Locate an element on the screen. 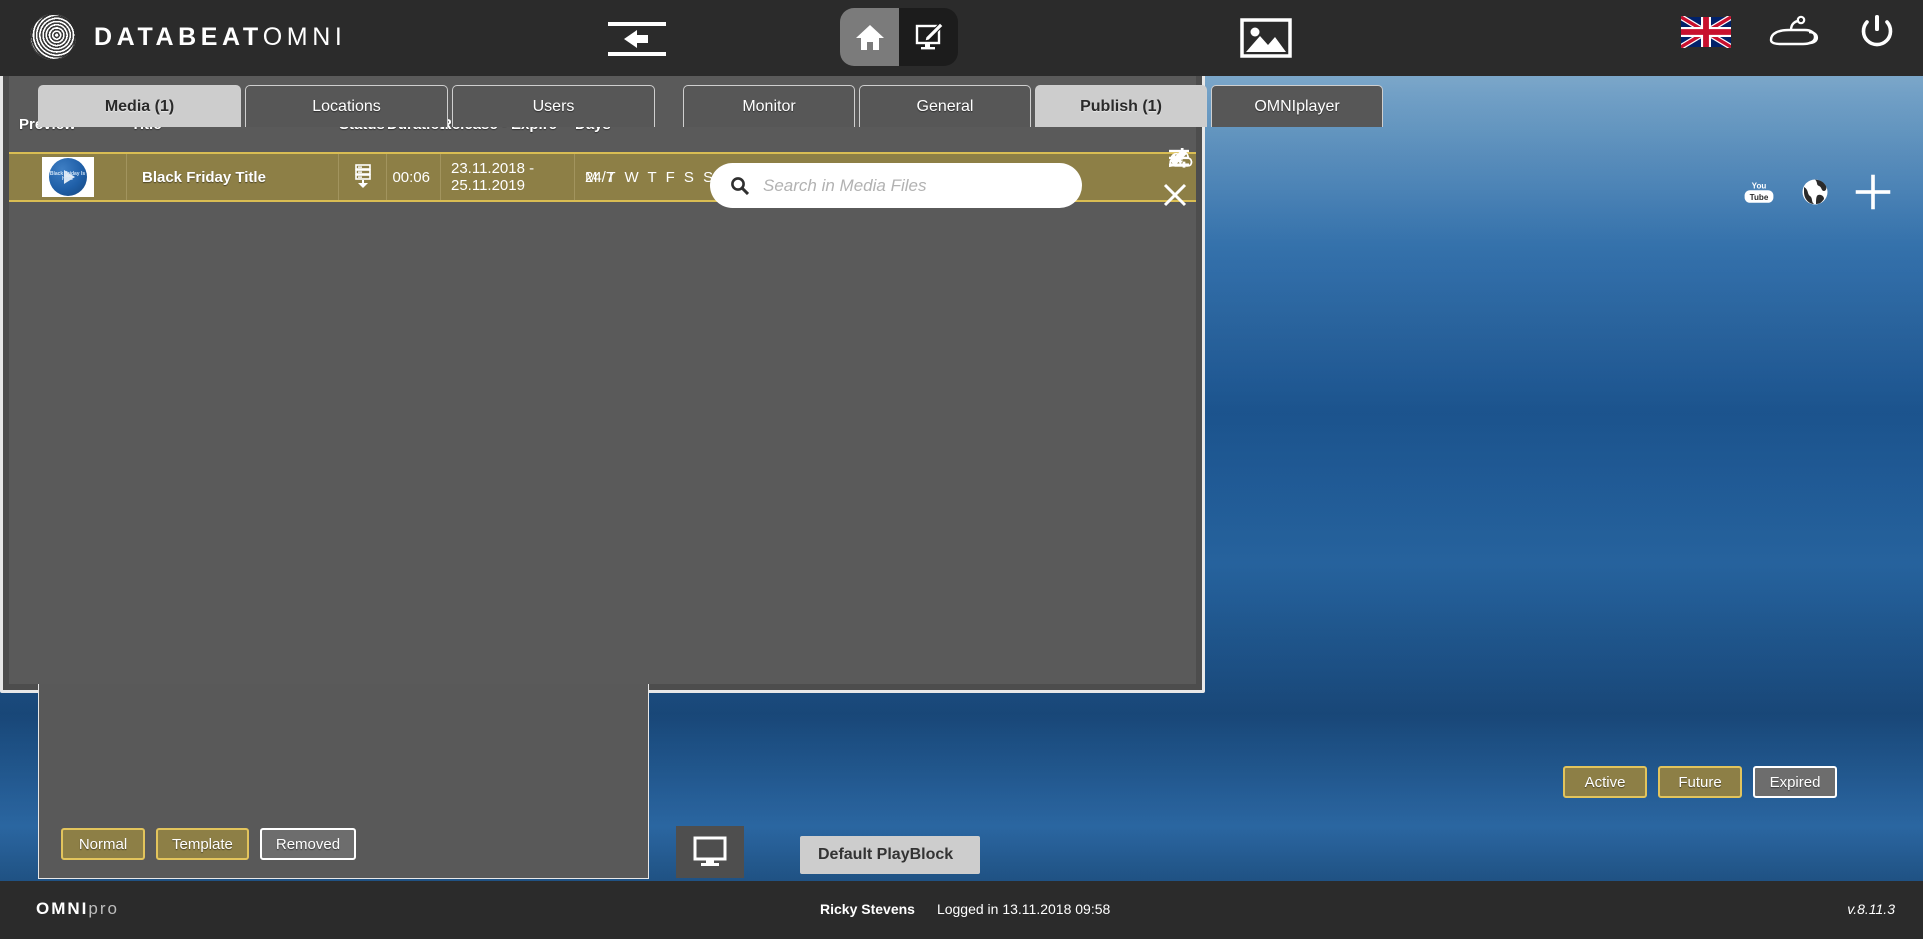 The image size is (1923, 939). svg-text: You is located at coordinates (1759, 185).